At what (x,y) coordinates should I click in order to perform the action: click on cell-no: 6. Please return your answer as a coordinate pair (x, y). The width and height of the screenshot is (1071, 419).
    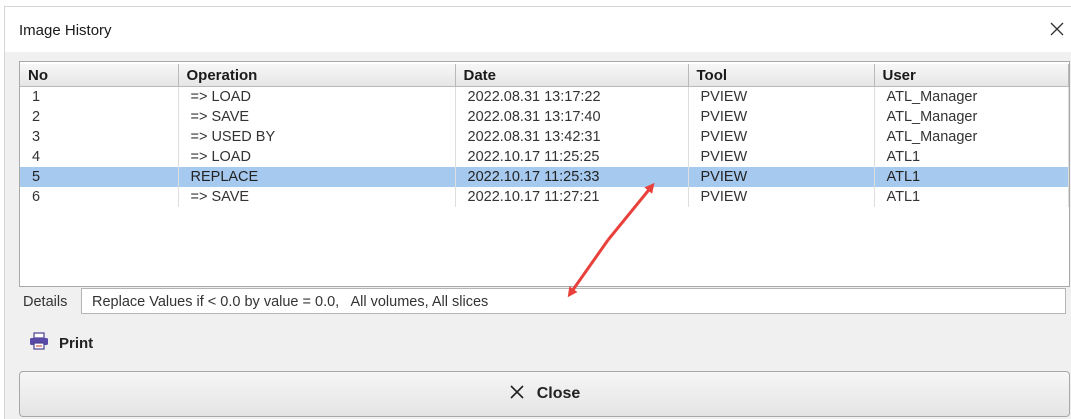
    Looking at the image, I should click on (99, 197).